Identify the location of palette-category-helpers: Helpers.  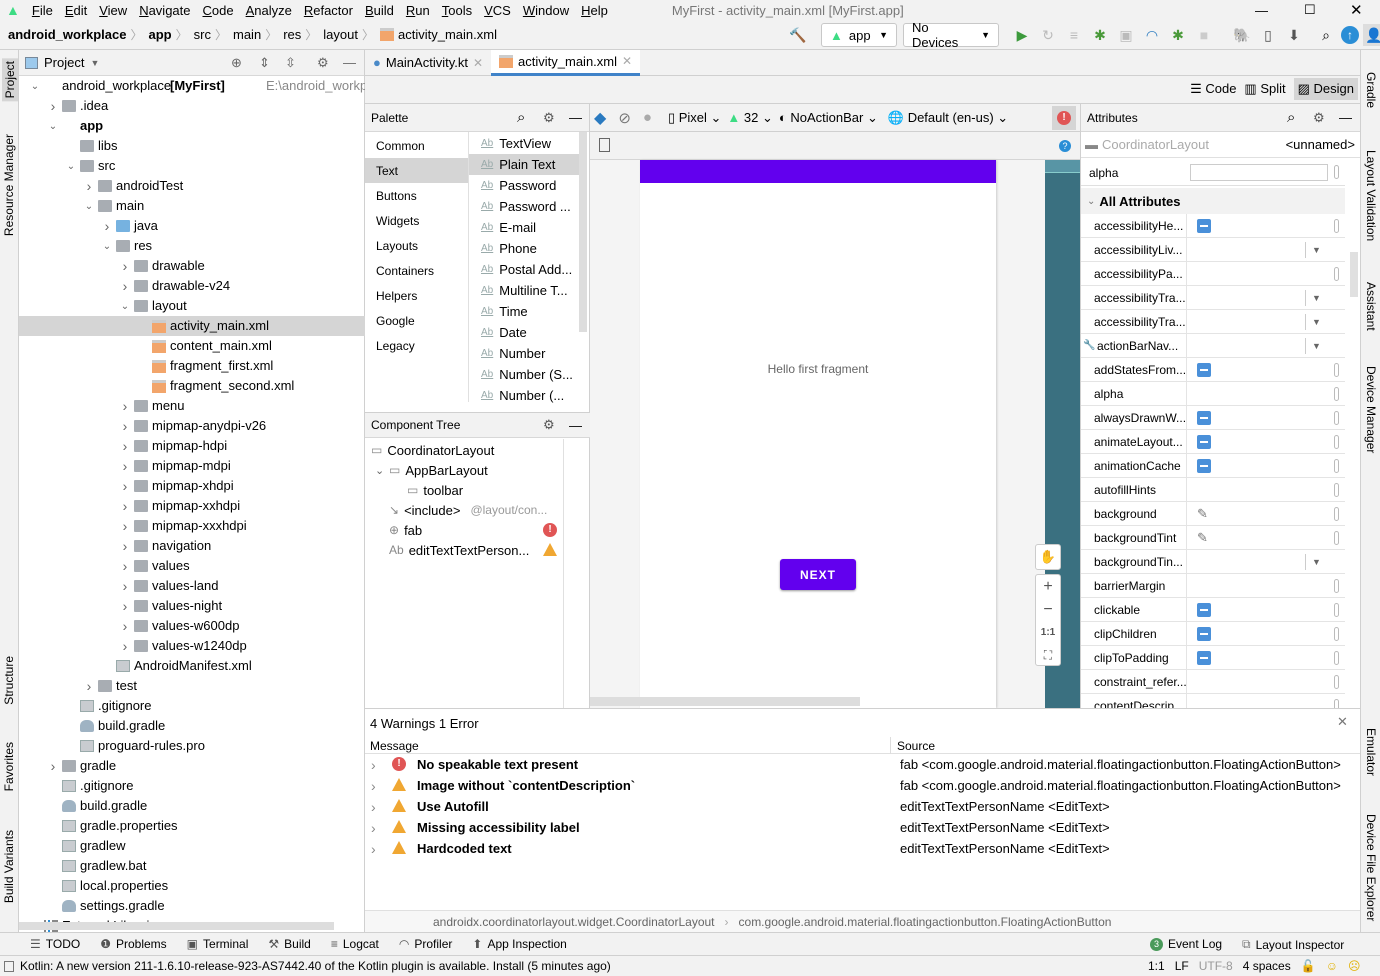
(416, 295).